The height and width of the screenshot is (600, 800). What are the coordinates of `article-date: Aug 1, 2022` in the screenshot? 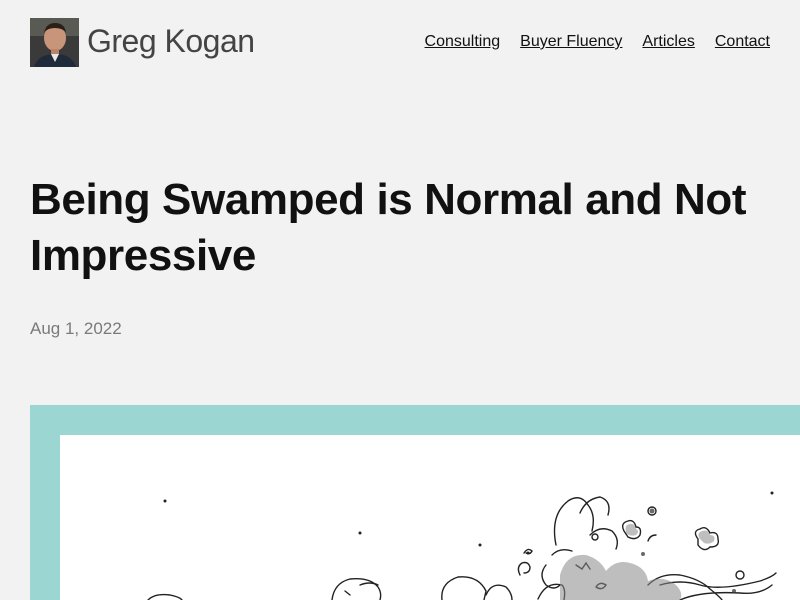 It's located at (76, 328).